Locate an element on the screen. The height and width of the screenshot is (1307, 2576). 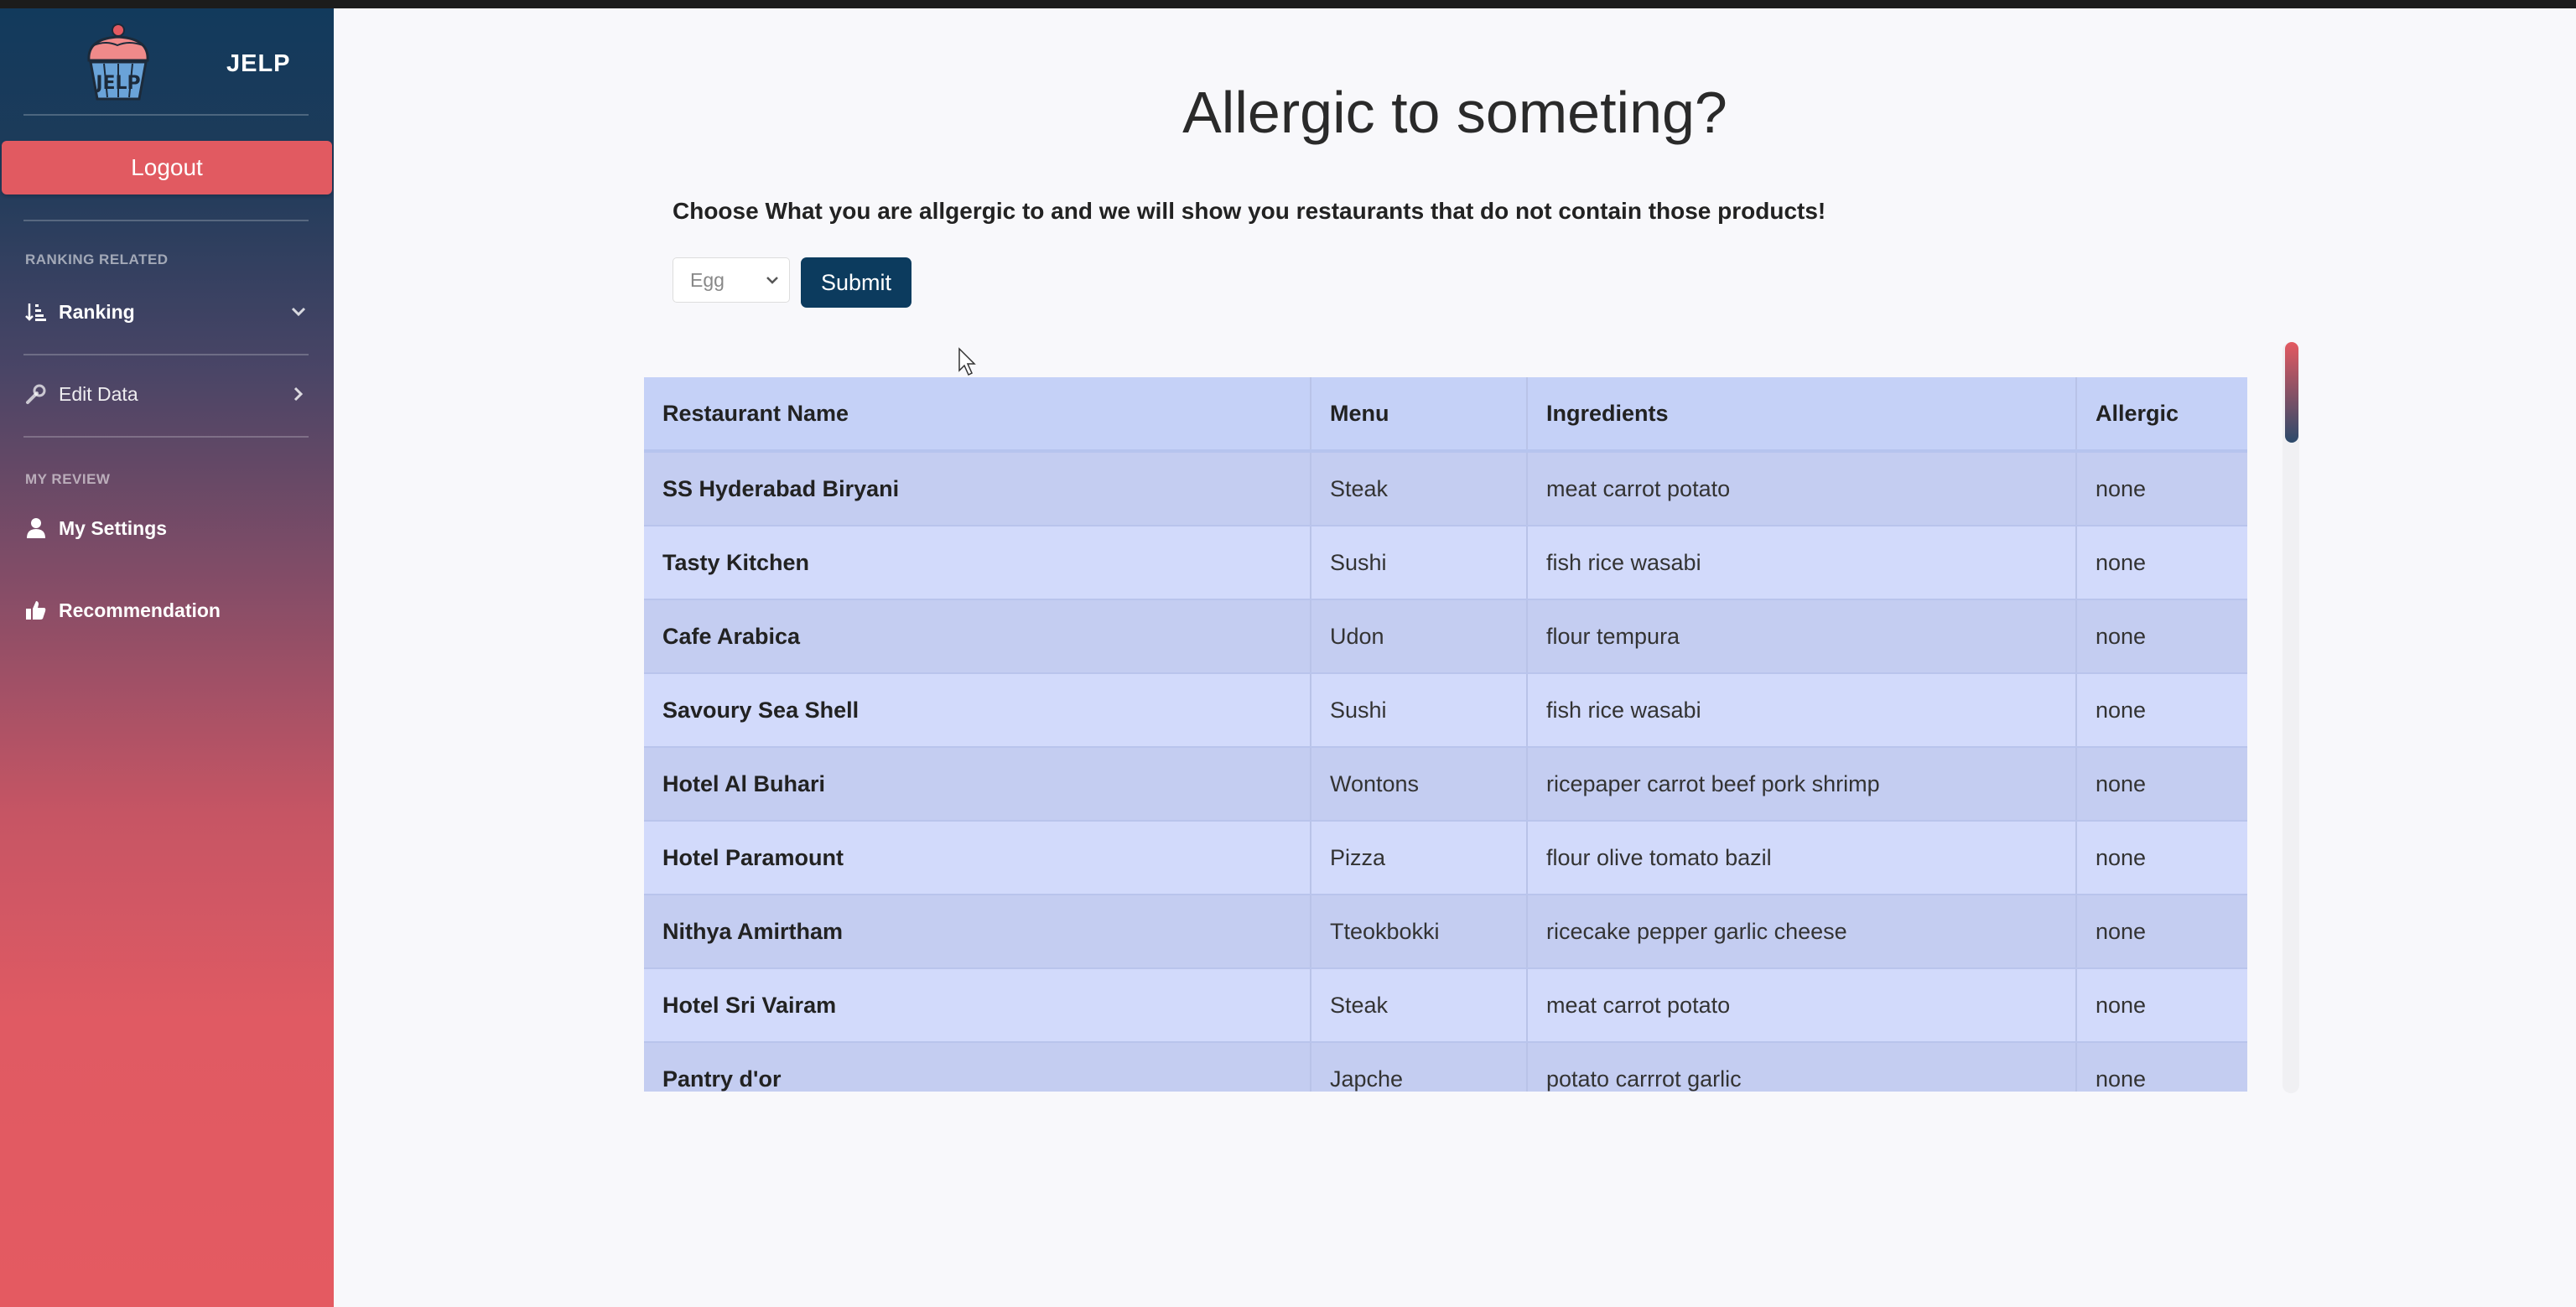
cell-ingredients: potato carrrot garlic is located at coordinates (1802, 1067).